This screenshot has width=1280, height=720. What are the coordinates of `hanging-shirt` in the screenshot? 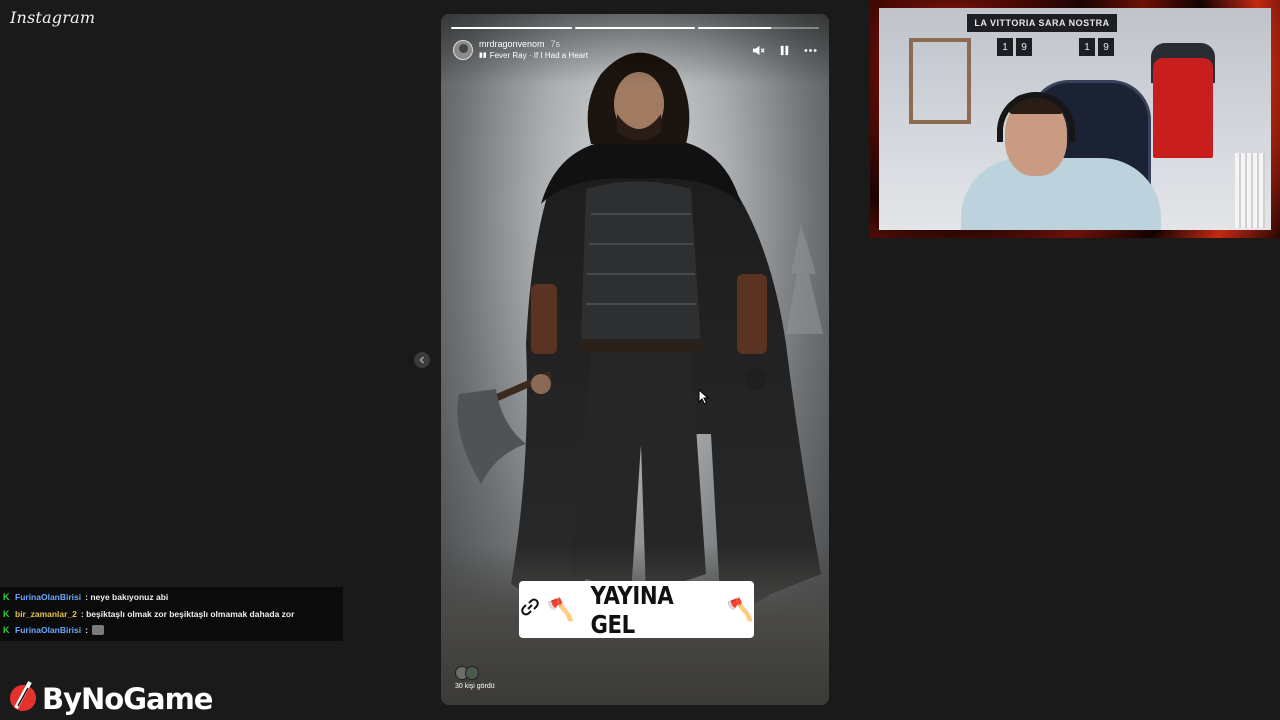 It's located at (1183, 108).